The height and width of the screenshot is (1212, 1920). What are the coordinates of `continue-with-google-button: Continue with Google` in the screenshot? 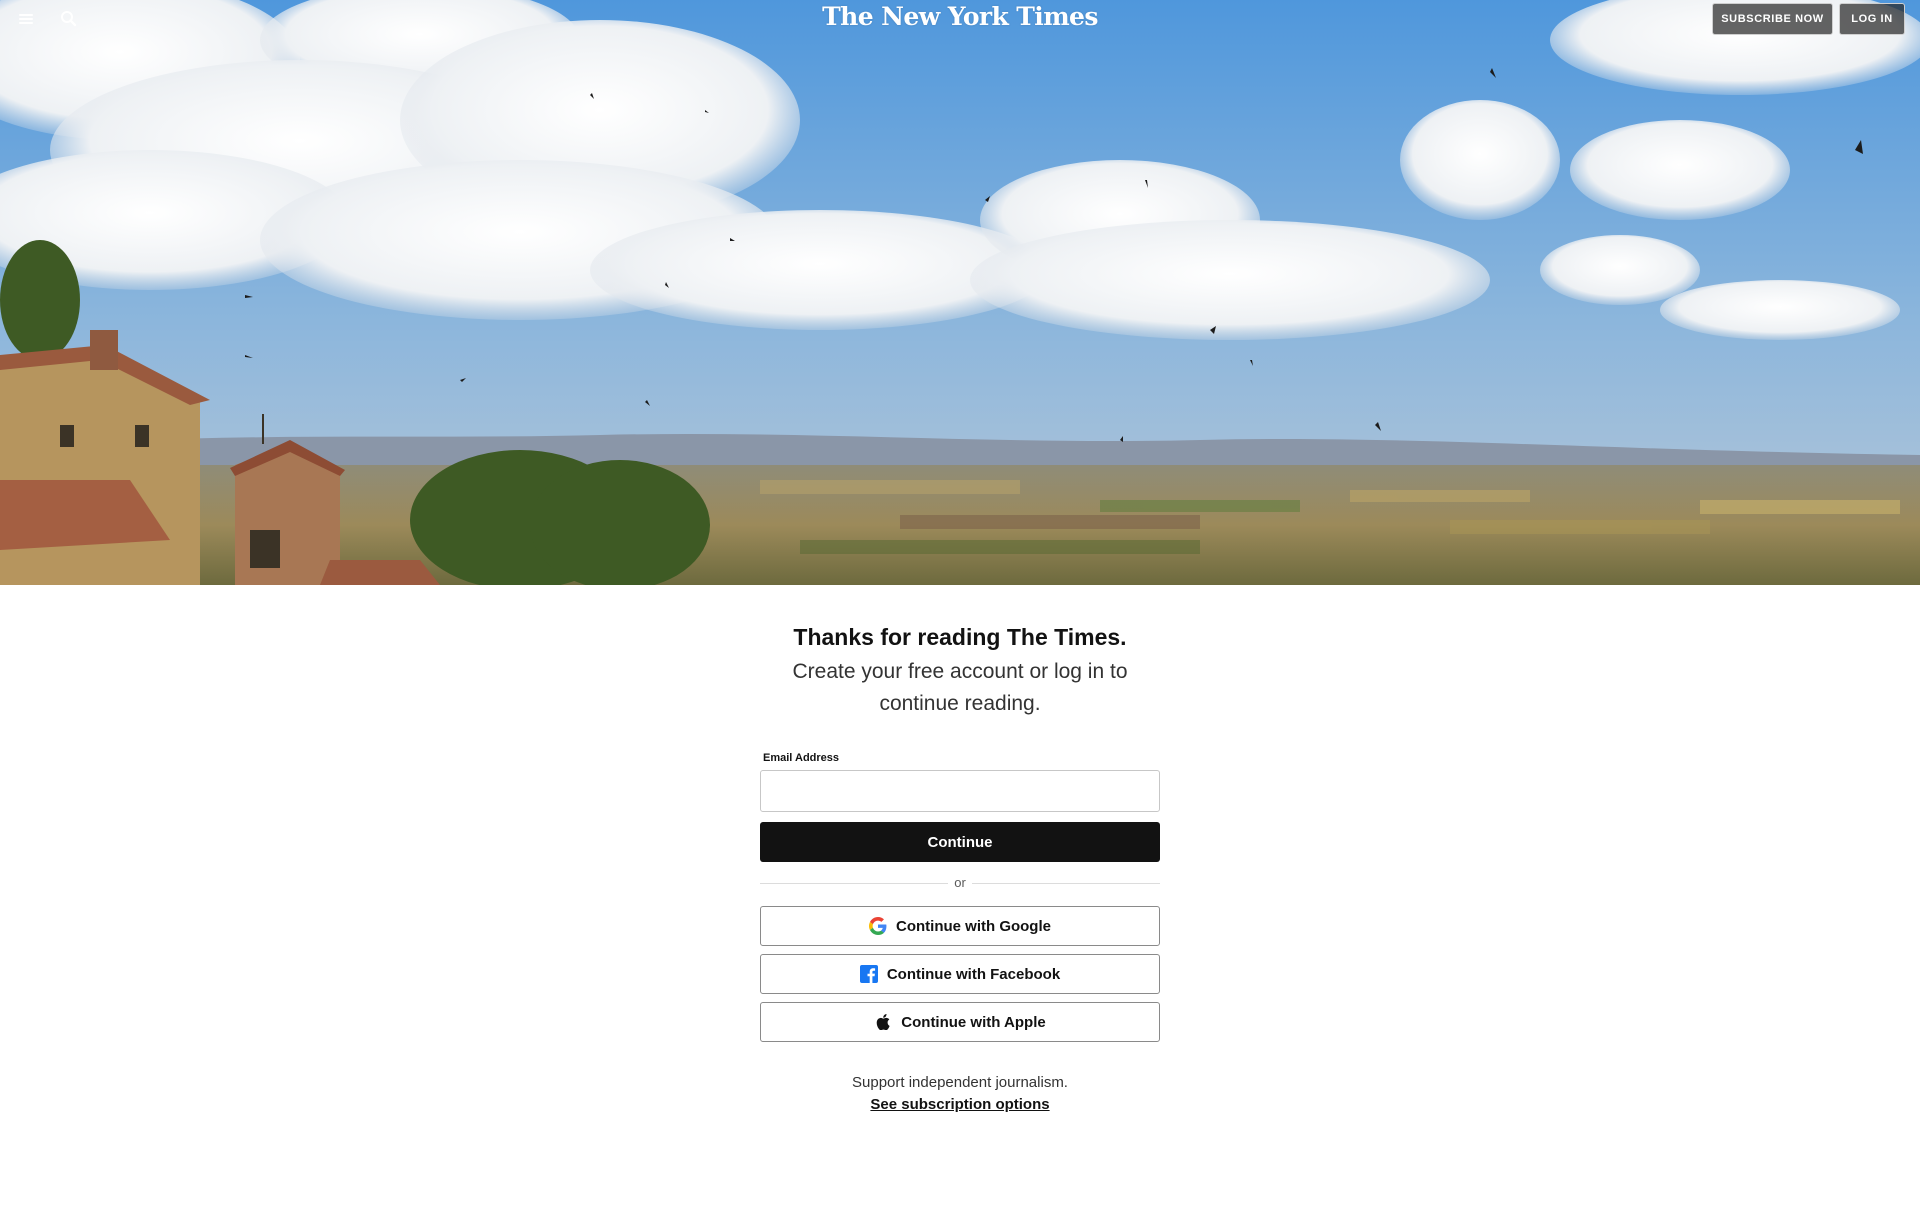 It's located at (960, 926).